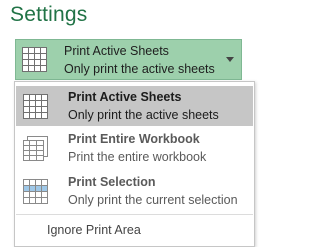  I want to click on dropdown-title: Print Active Sheets, so click(116, 51).